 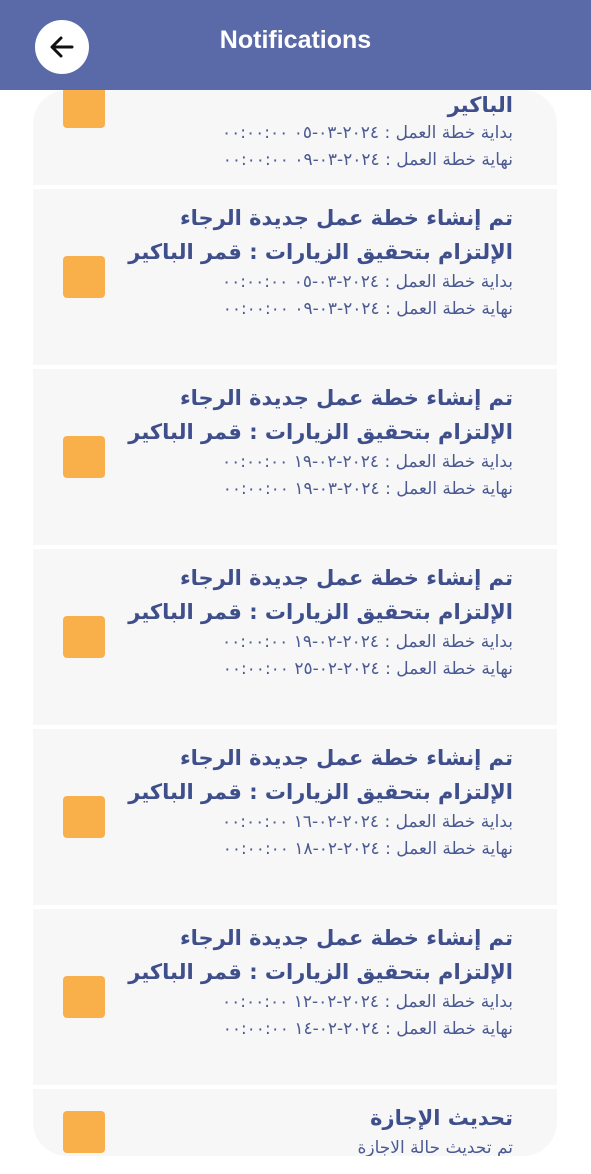 I want to click on notification-start-date: بداية خطة العمل : ٢٠٢٤-٠٢-١٦ ٠٠:٠٠:٠٠, so click(x=367, y=822).